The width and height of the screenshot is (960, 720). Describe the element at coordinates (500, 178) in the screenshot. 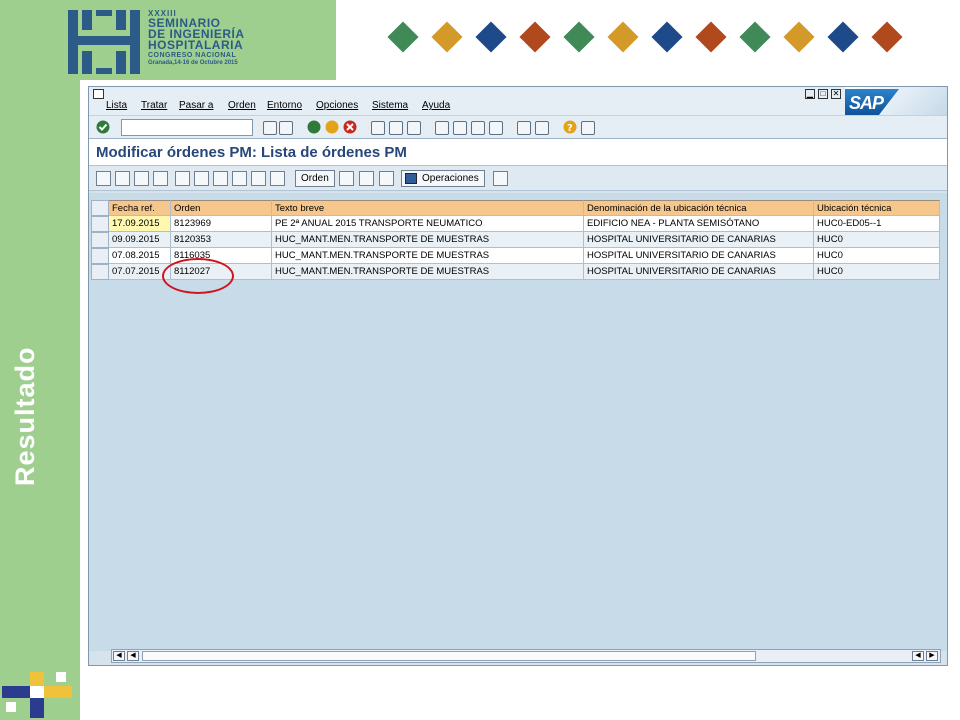

I see `settings-icon` at that location.